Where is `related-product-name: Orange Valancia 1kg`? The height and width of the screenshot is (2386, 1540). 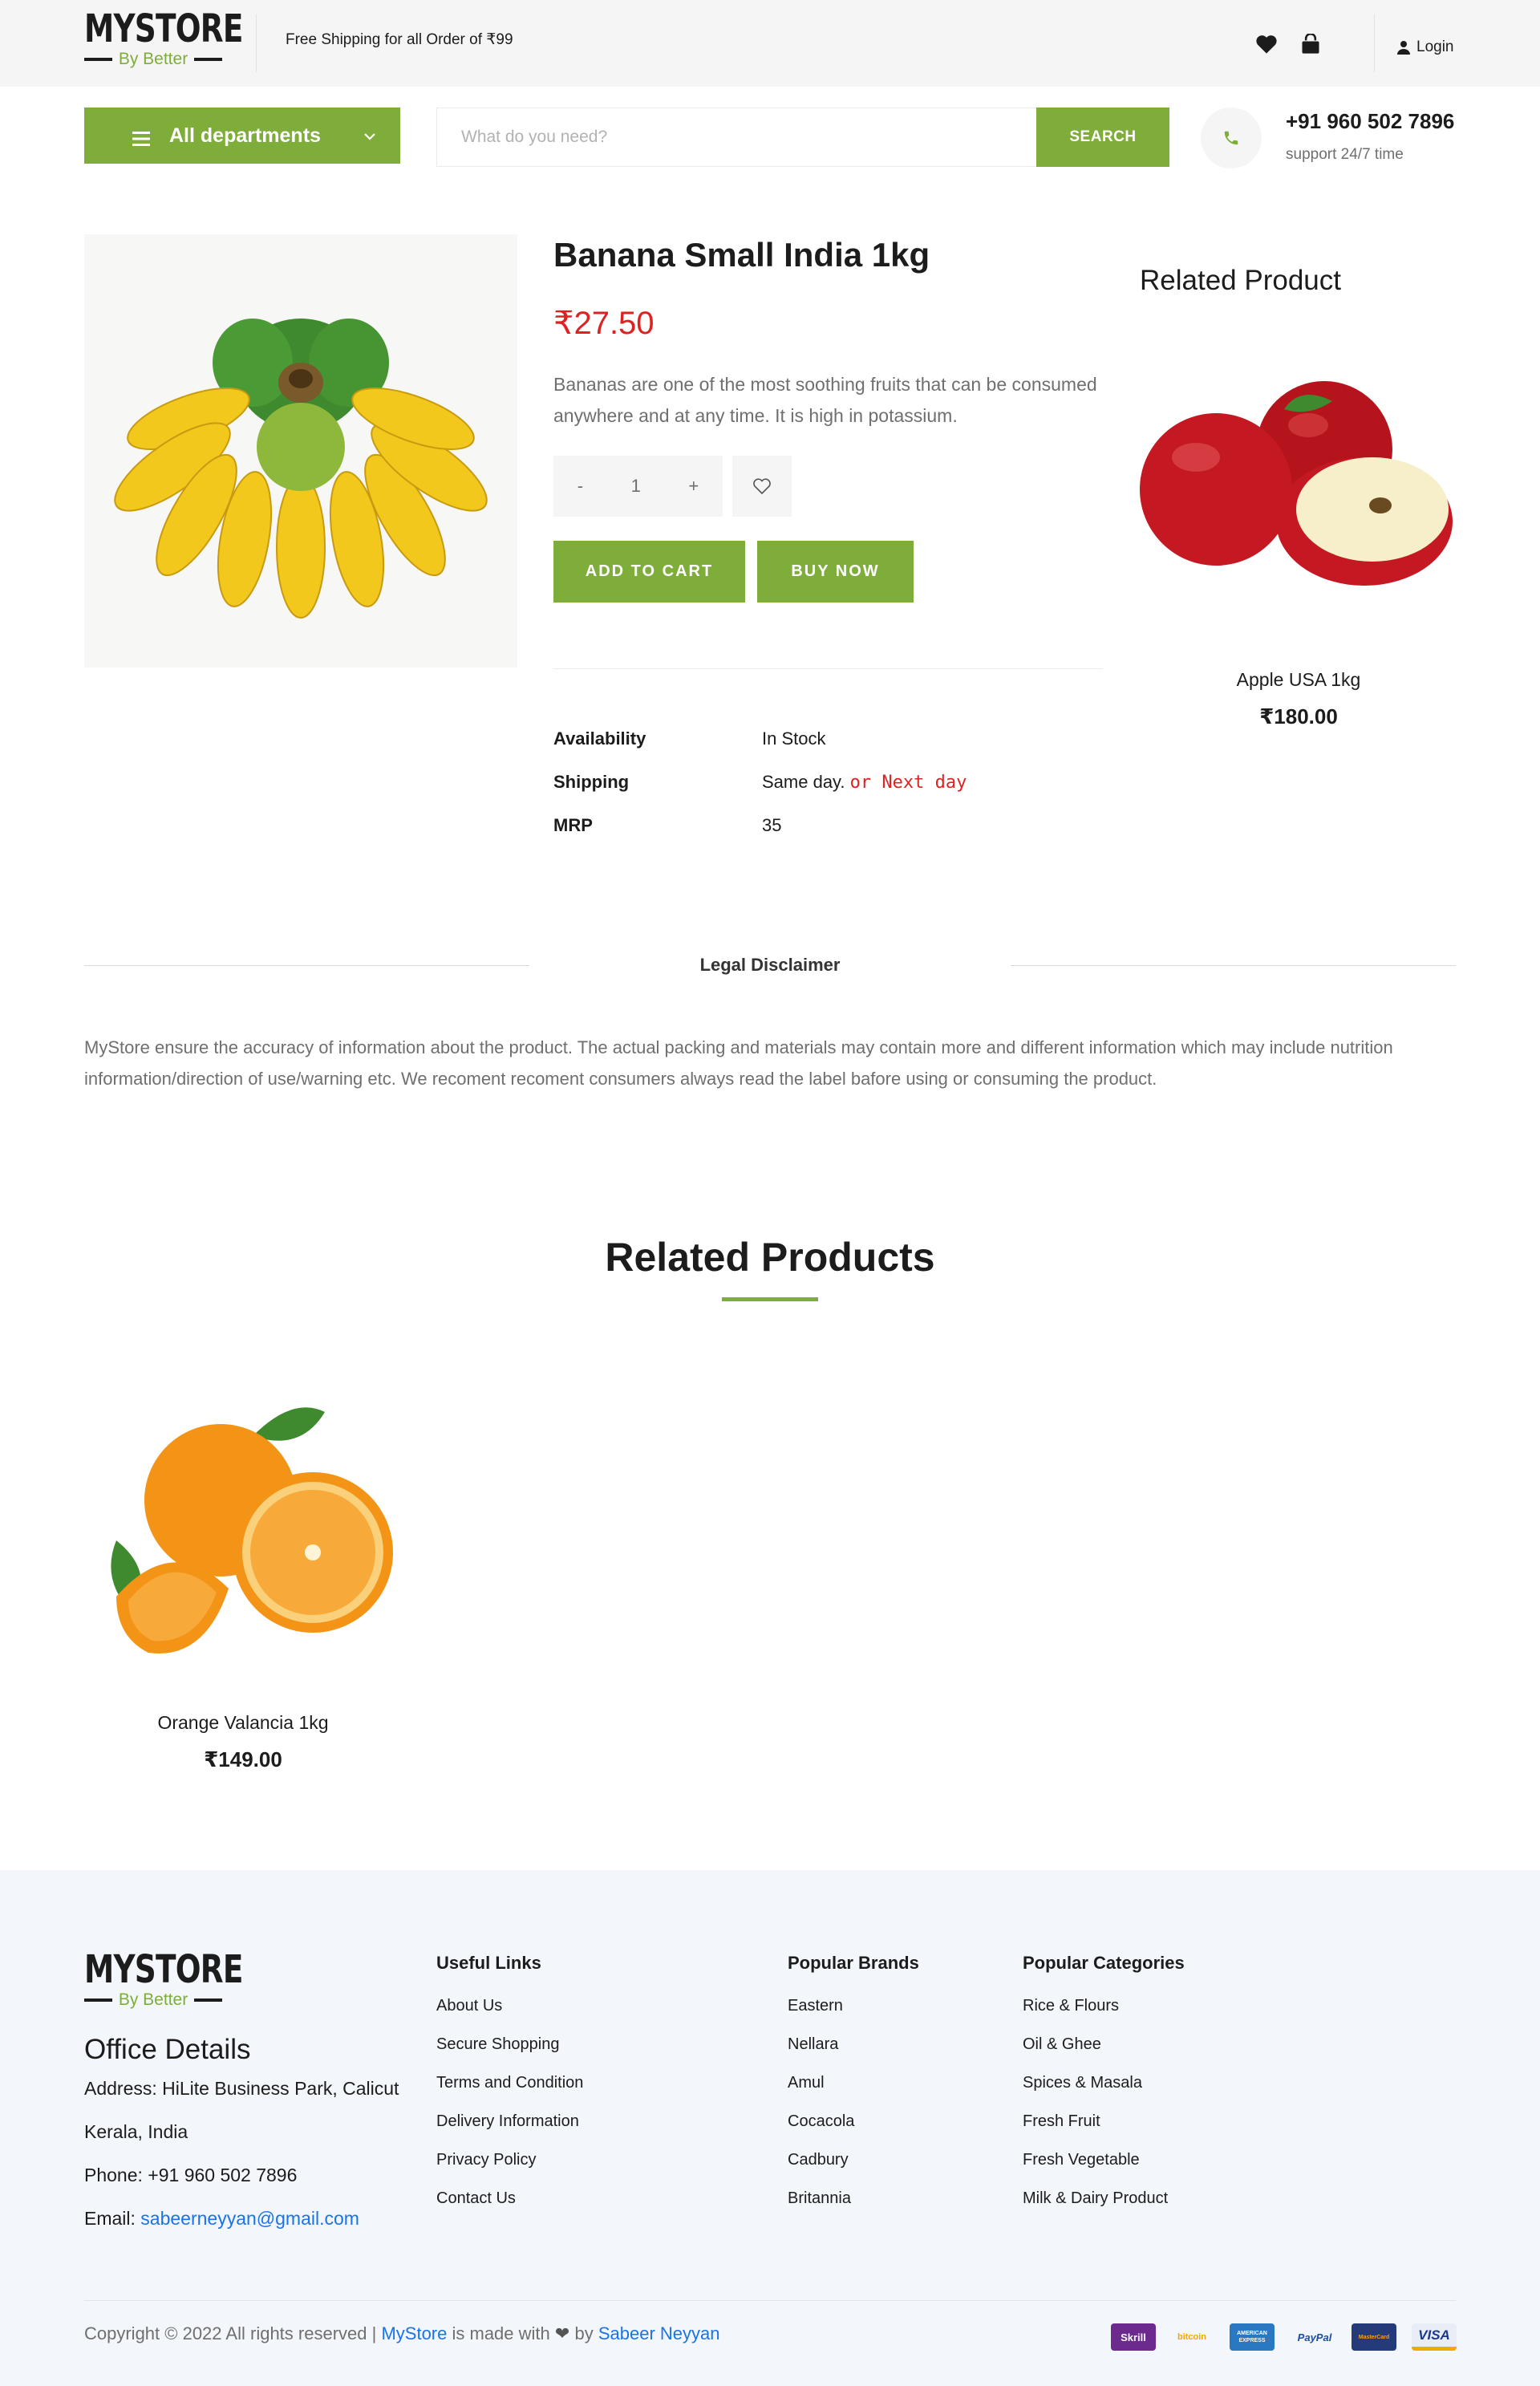
related-product-name: Orange Valancia 1kg is located at coordinates (243, 1723).